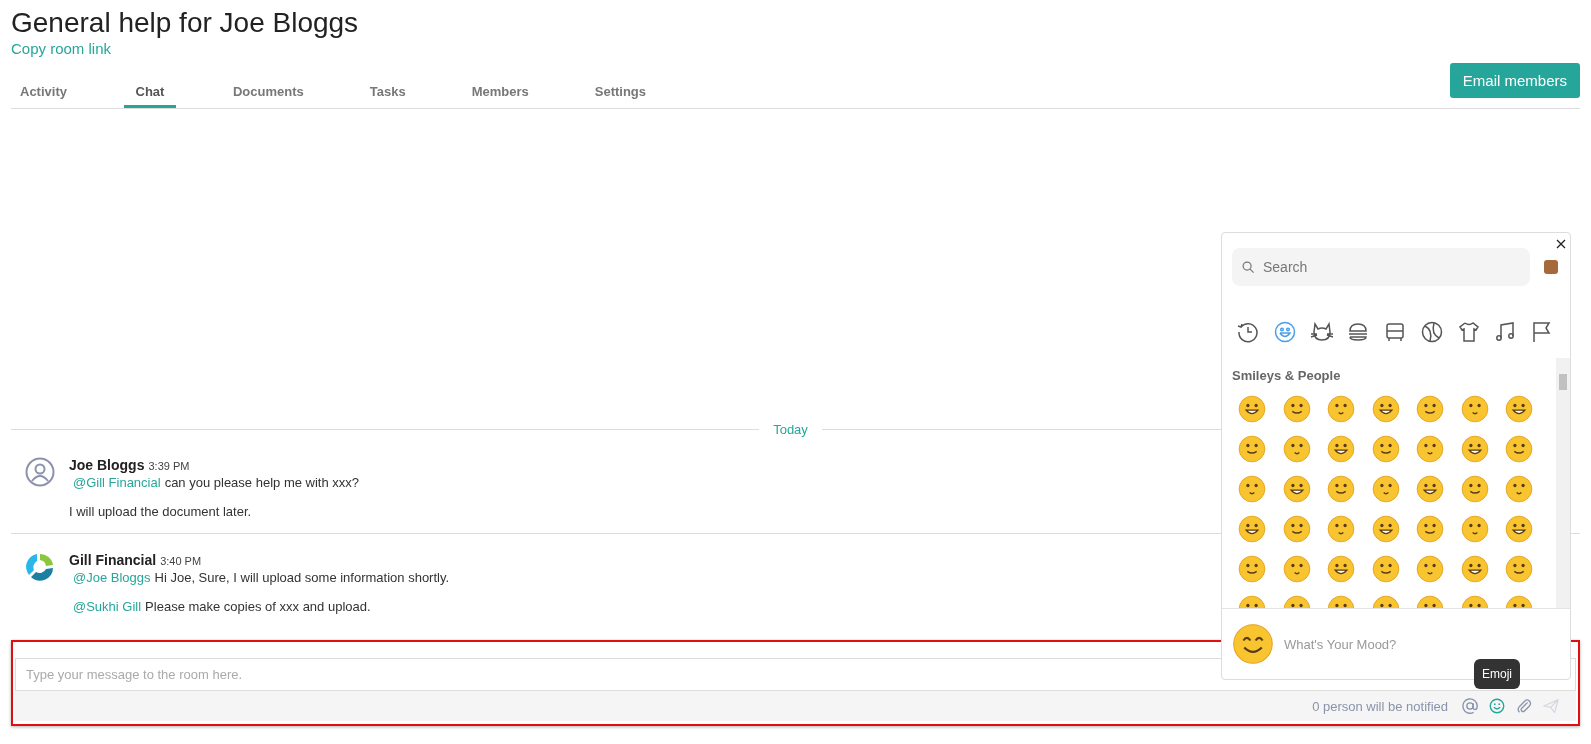  Describe the element at coordinates (387, 92) in the screenshot. I see `tab: Tasks` at that location.